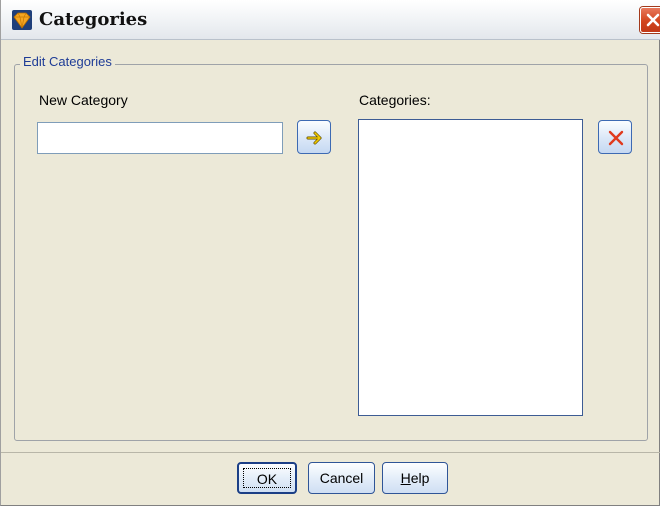 This screenshot has width=660, height=506. I want to click on delete-category-button, so click(615, 137).